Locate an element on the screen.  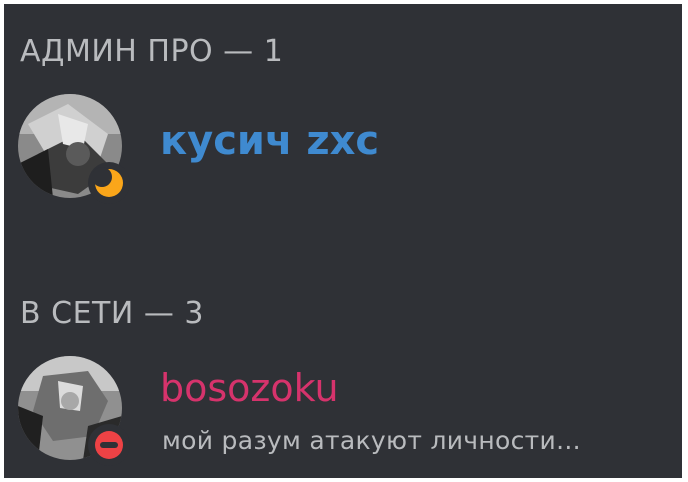
moon-icon is located at coordinates (108, 182).